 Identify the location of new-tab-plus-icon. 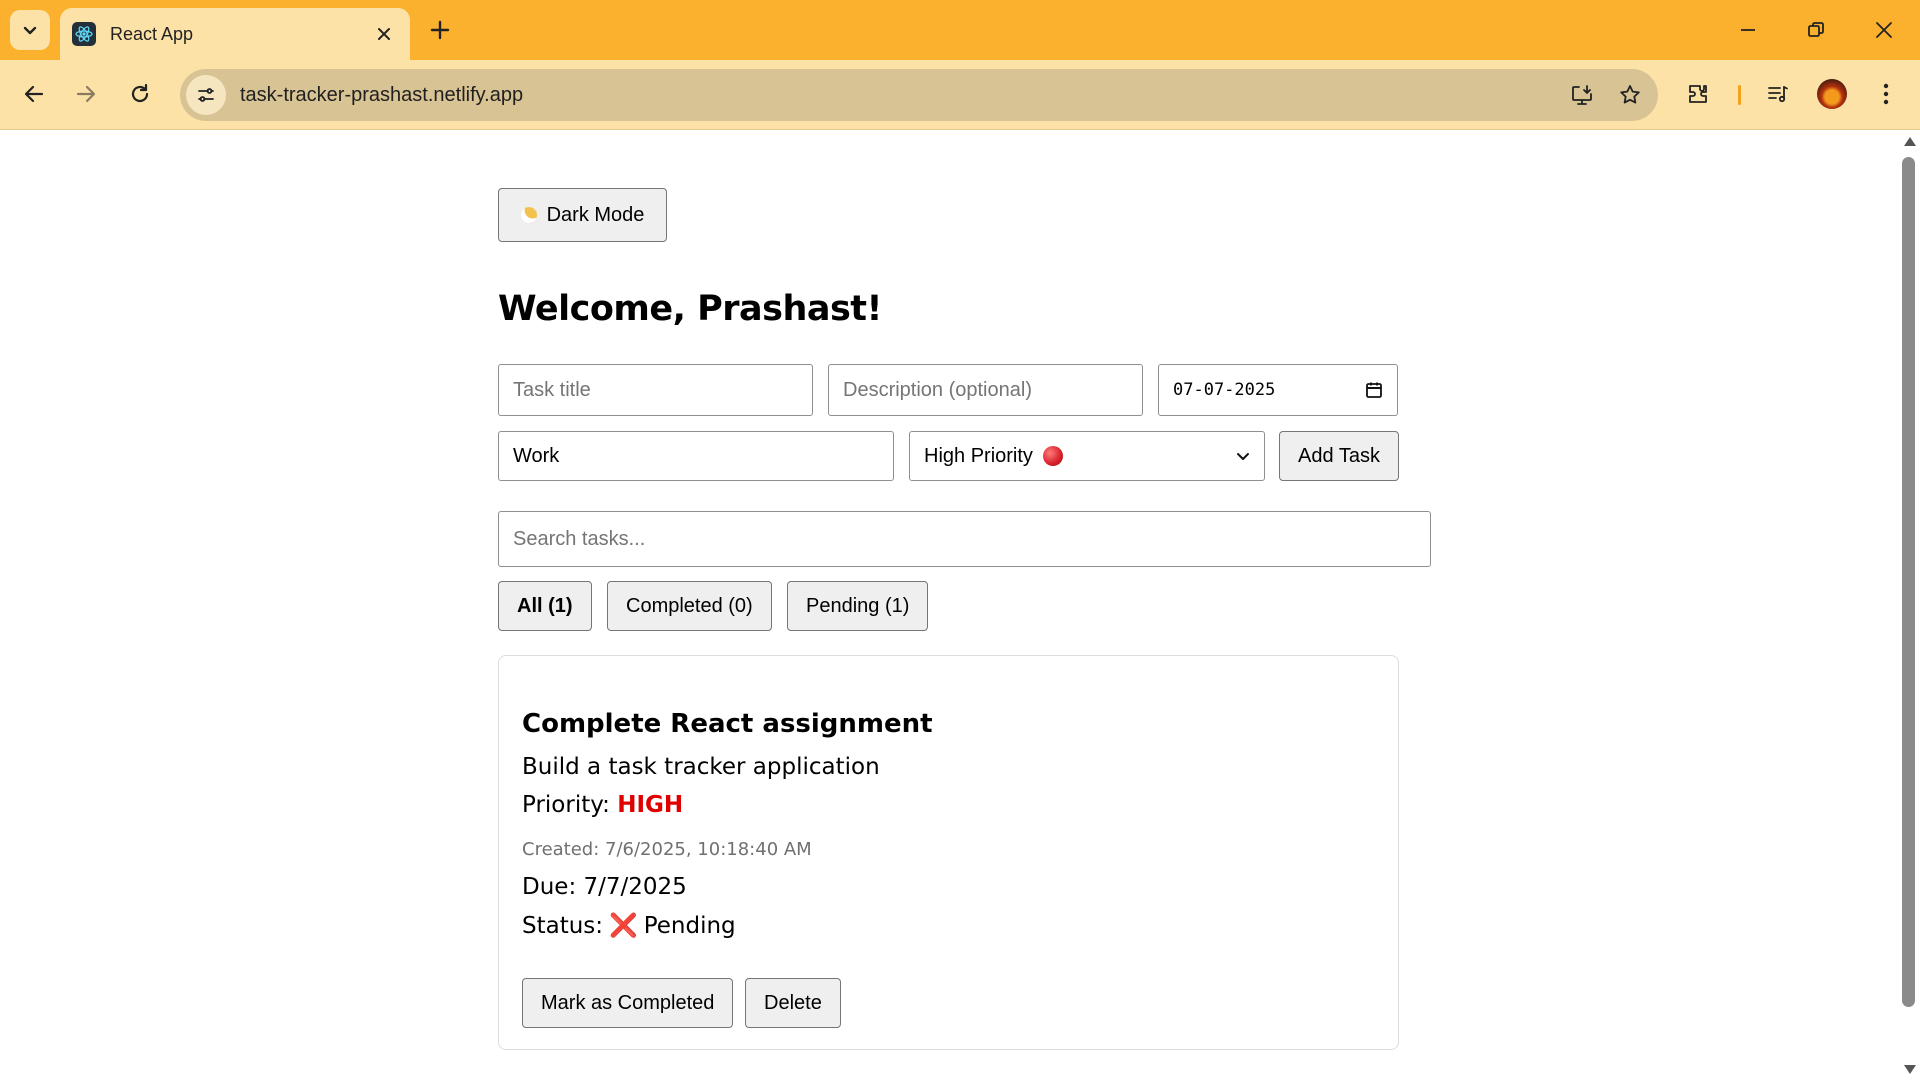
(440, 30).